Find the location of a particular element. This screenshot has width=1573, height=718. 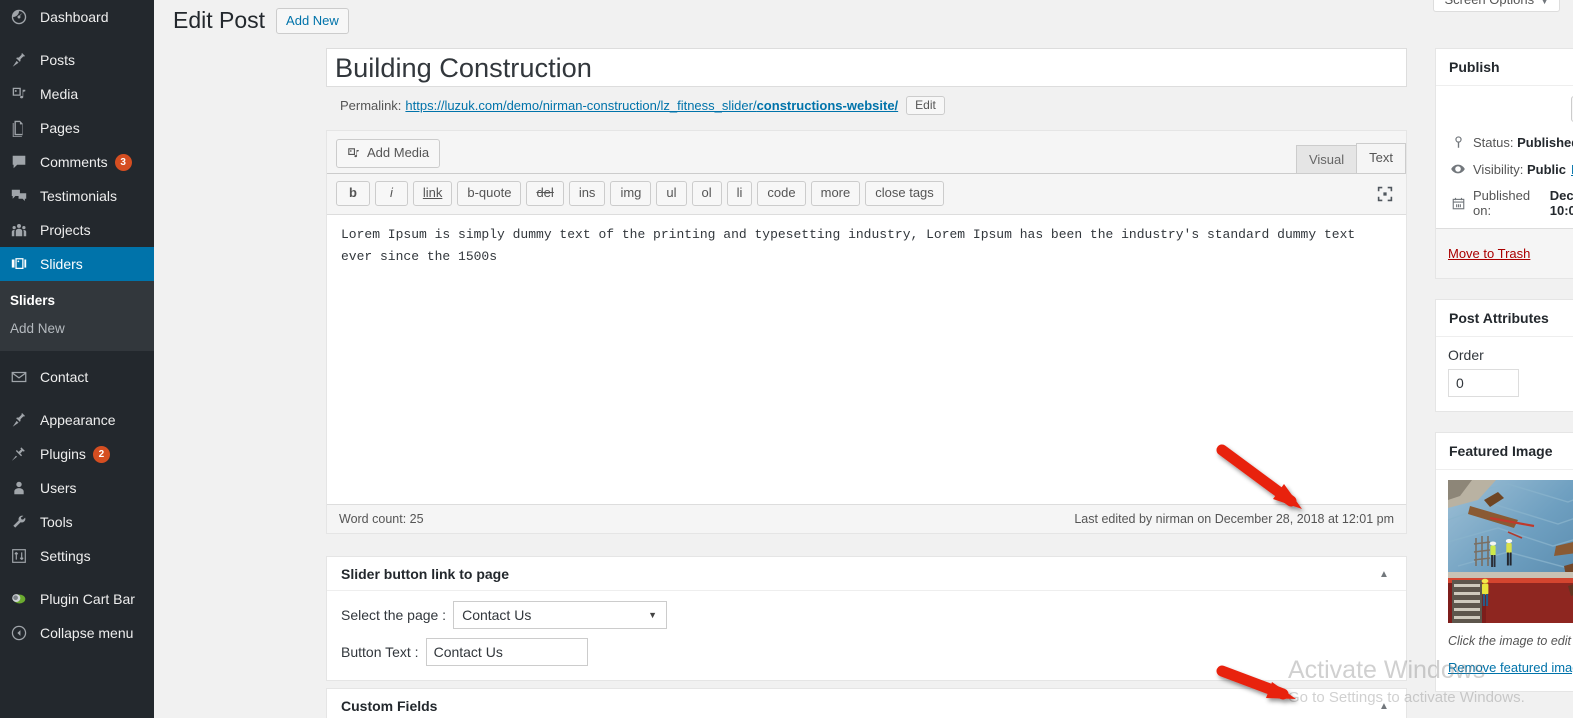

sidebar-item-sliders: Sliders is located at coordinates (77, 264).